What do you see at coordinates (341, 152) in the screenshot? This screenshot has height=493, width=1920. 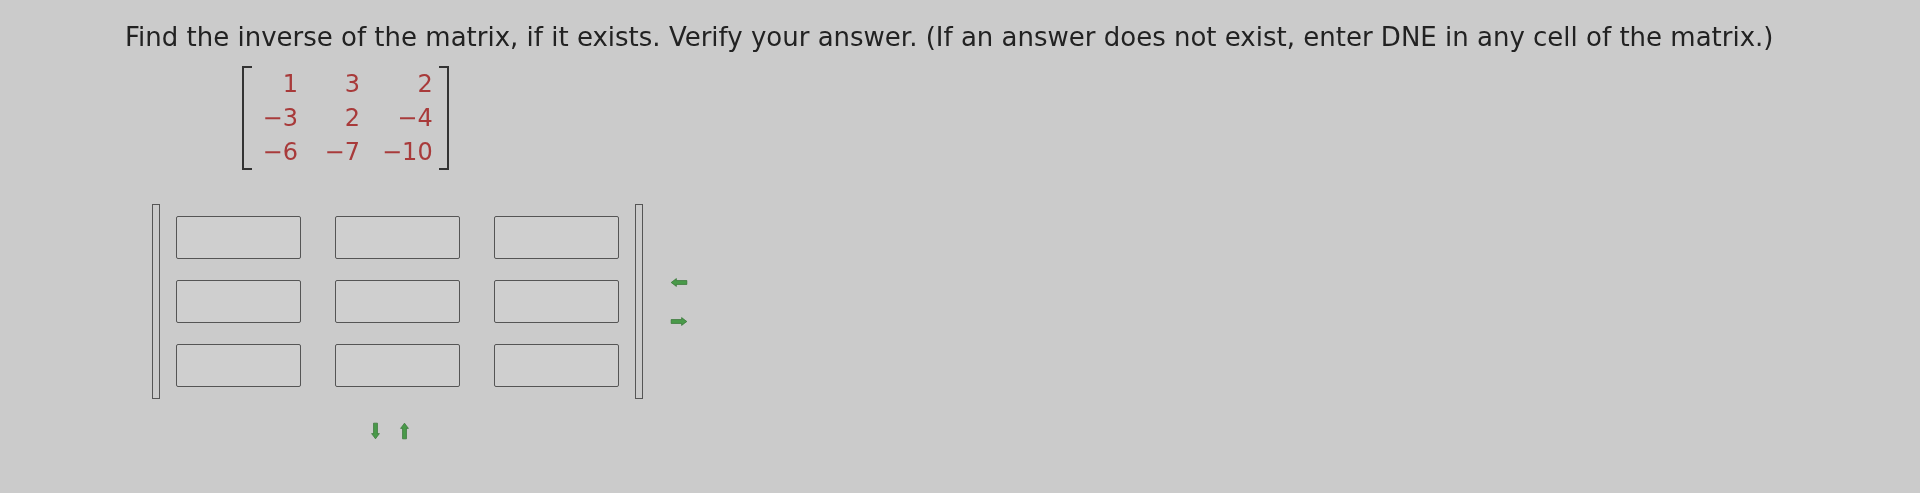 I see `matrix-entry: −7` at bounding box center [341, 152].